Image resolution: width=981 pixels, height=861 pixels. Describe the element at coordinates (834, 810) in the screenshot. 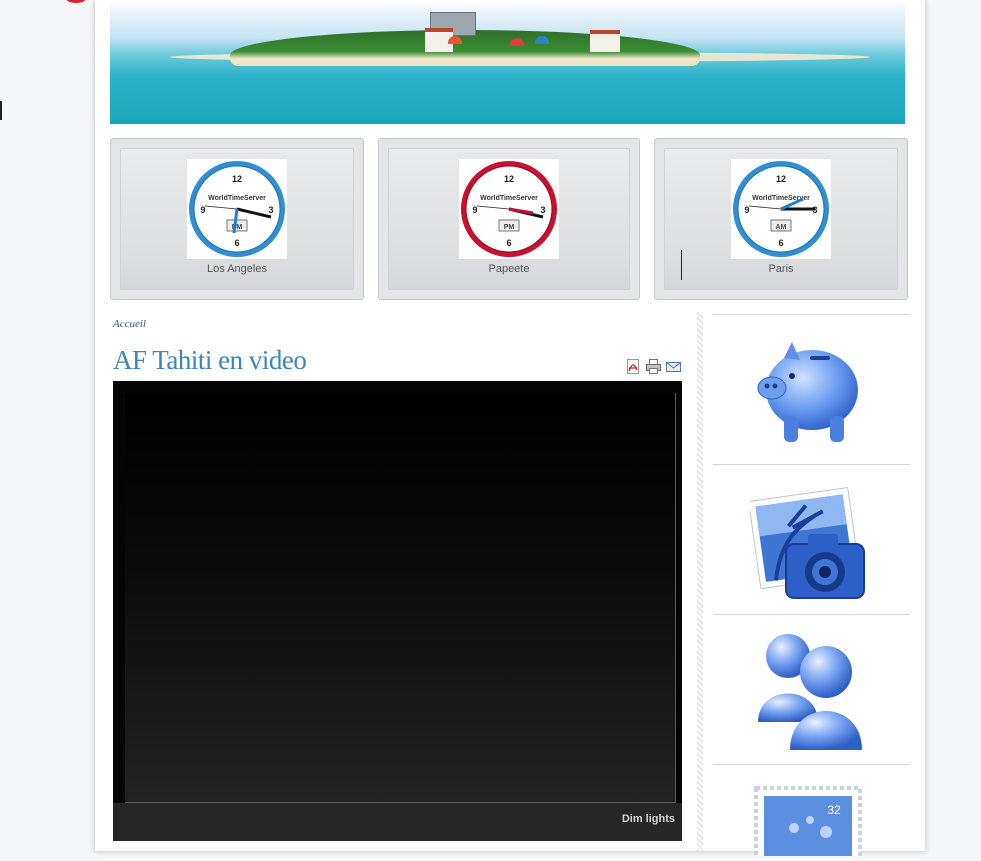

I see `svg-text: 32` at that location.